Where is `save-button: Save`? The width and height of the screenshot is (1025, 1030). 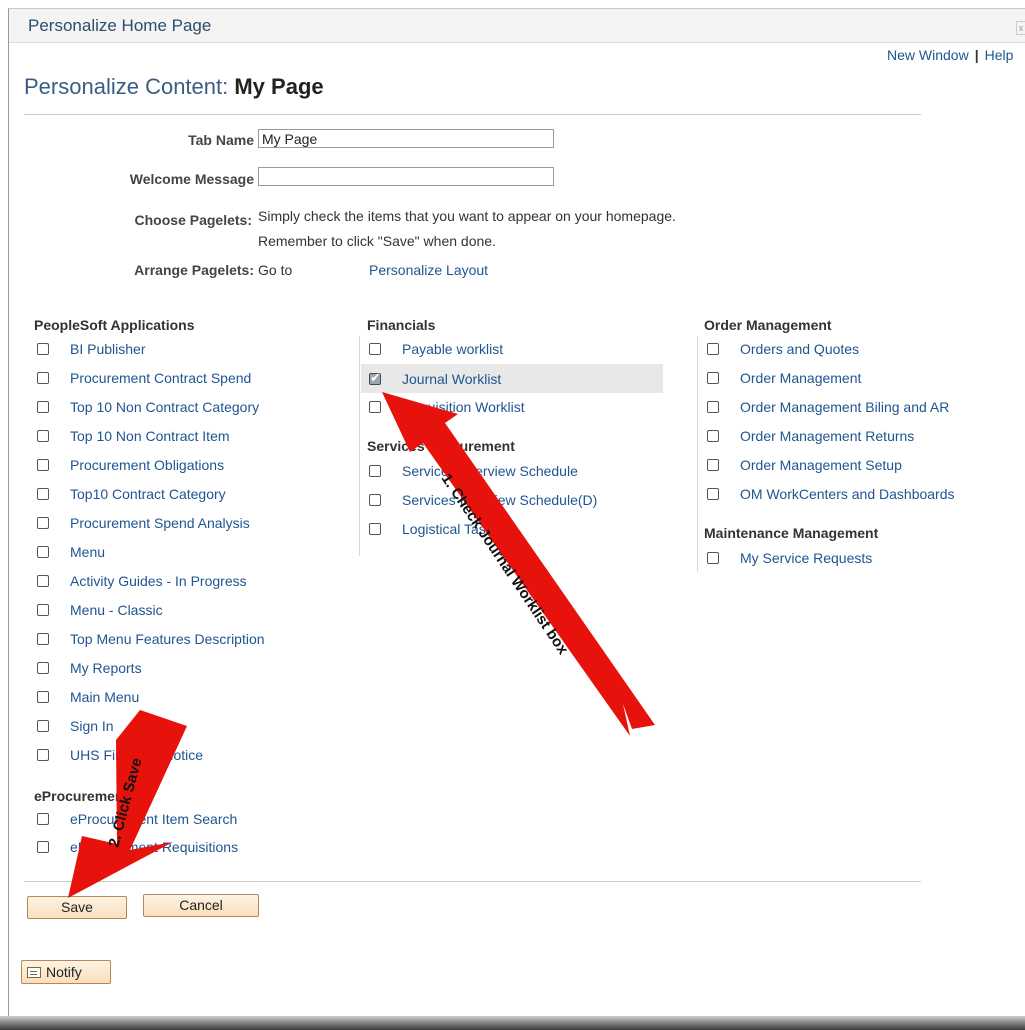
save-button: Save is located at coordinates (77, 907).